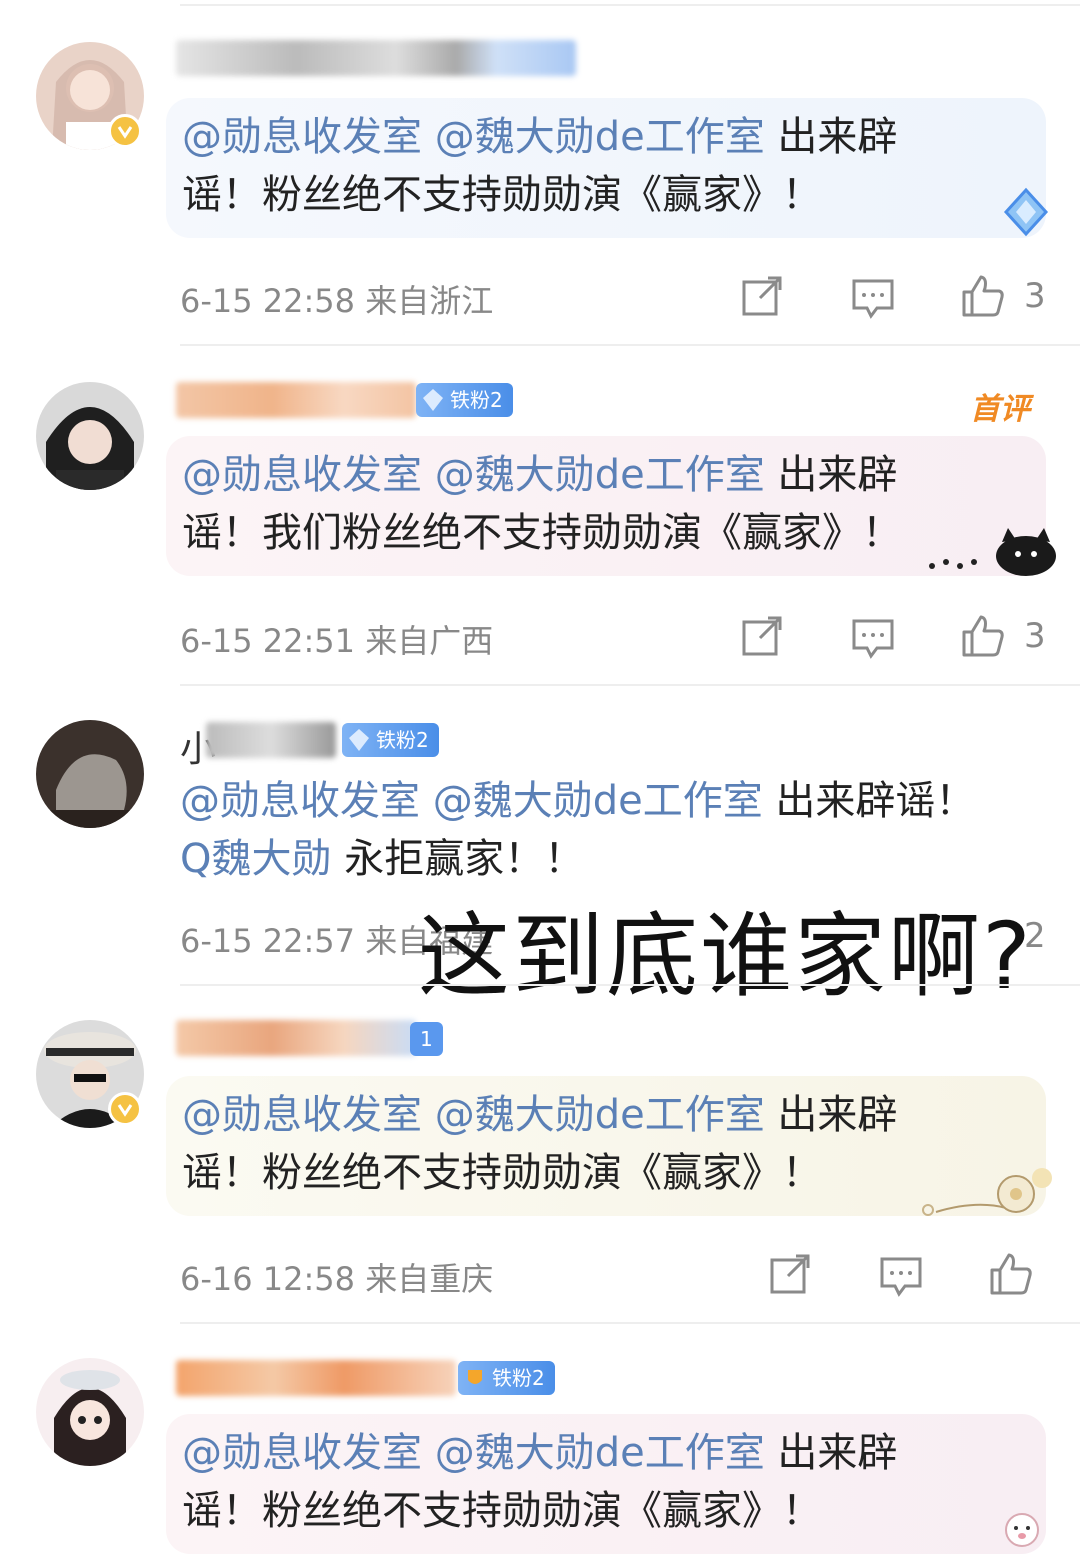 The image size is (1080, 1554). Describe the element at coordinates (542, 533) in the screenshot. I see `text-span: 谣！我们粉丝绝不支持勋勋演《赢家》！` at that location.